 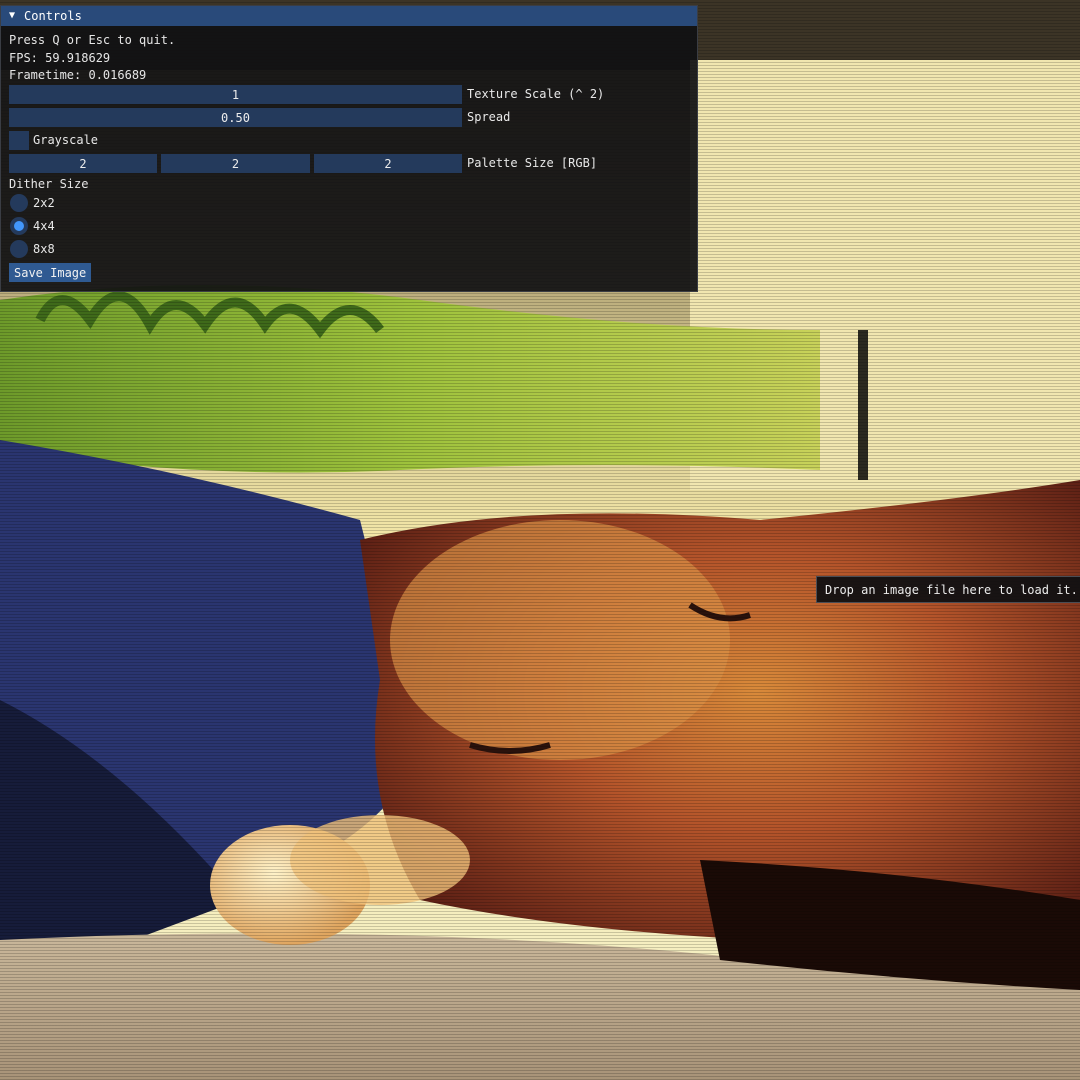 What do you see at coordinates (536, 94) in the screenshot?
I see `texture-scale-label: Texture Scale (^ 2)` at bounding box center [536, 94].